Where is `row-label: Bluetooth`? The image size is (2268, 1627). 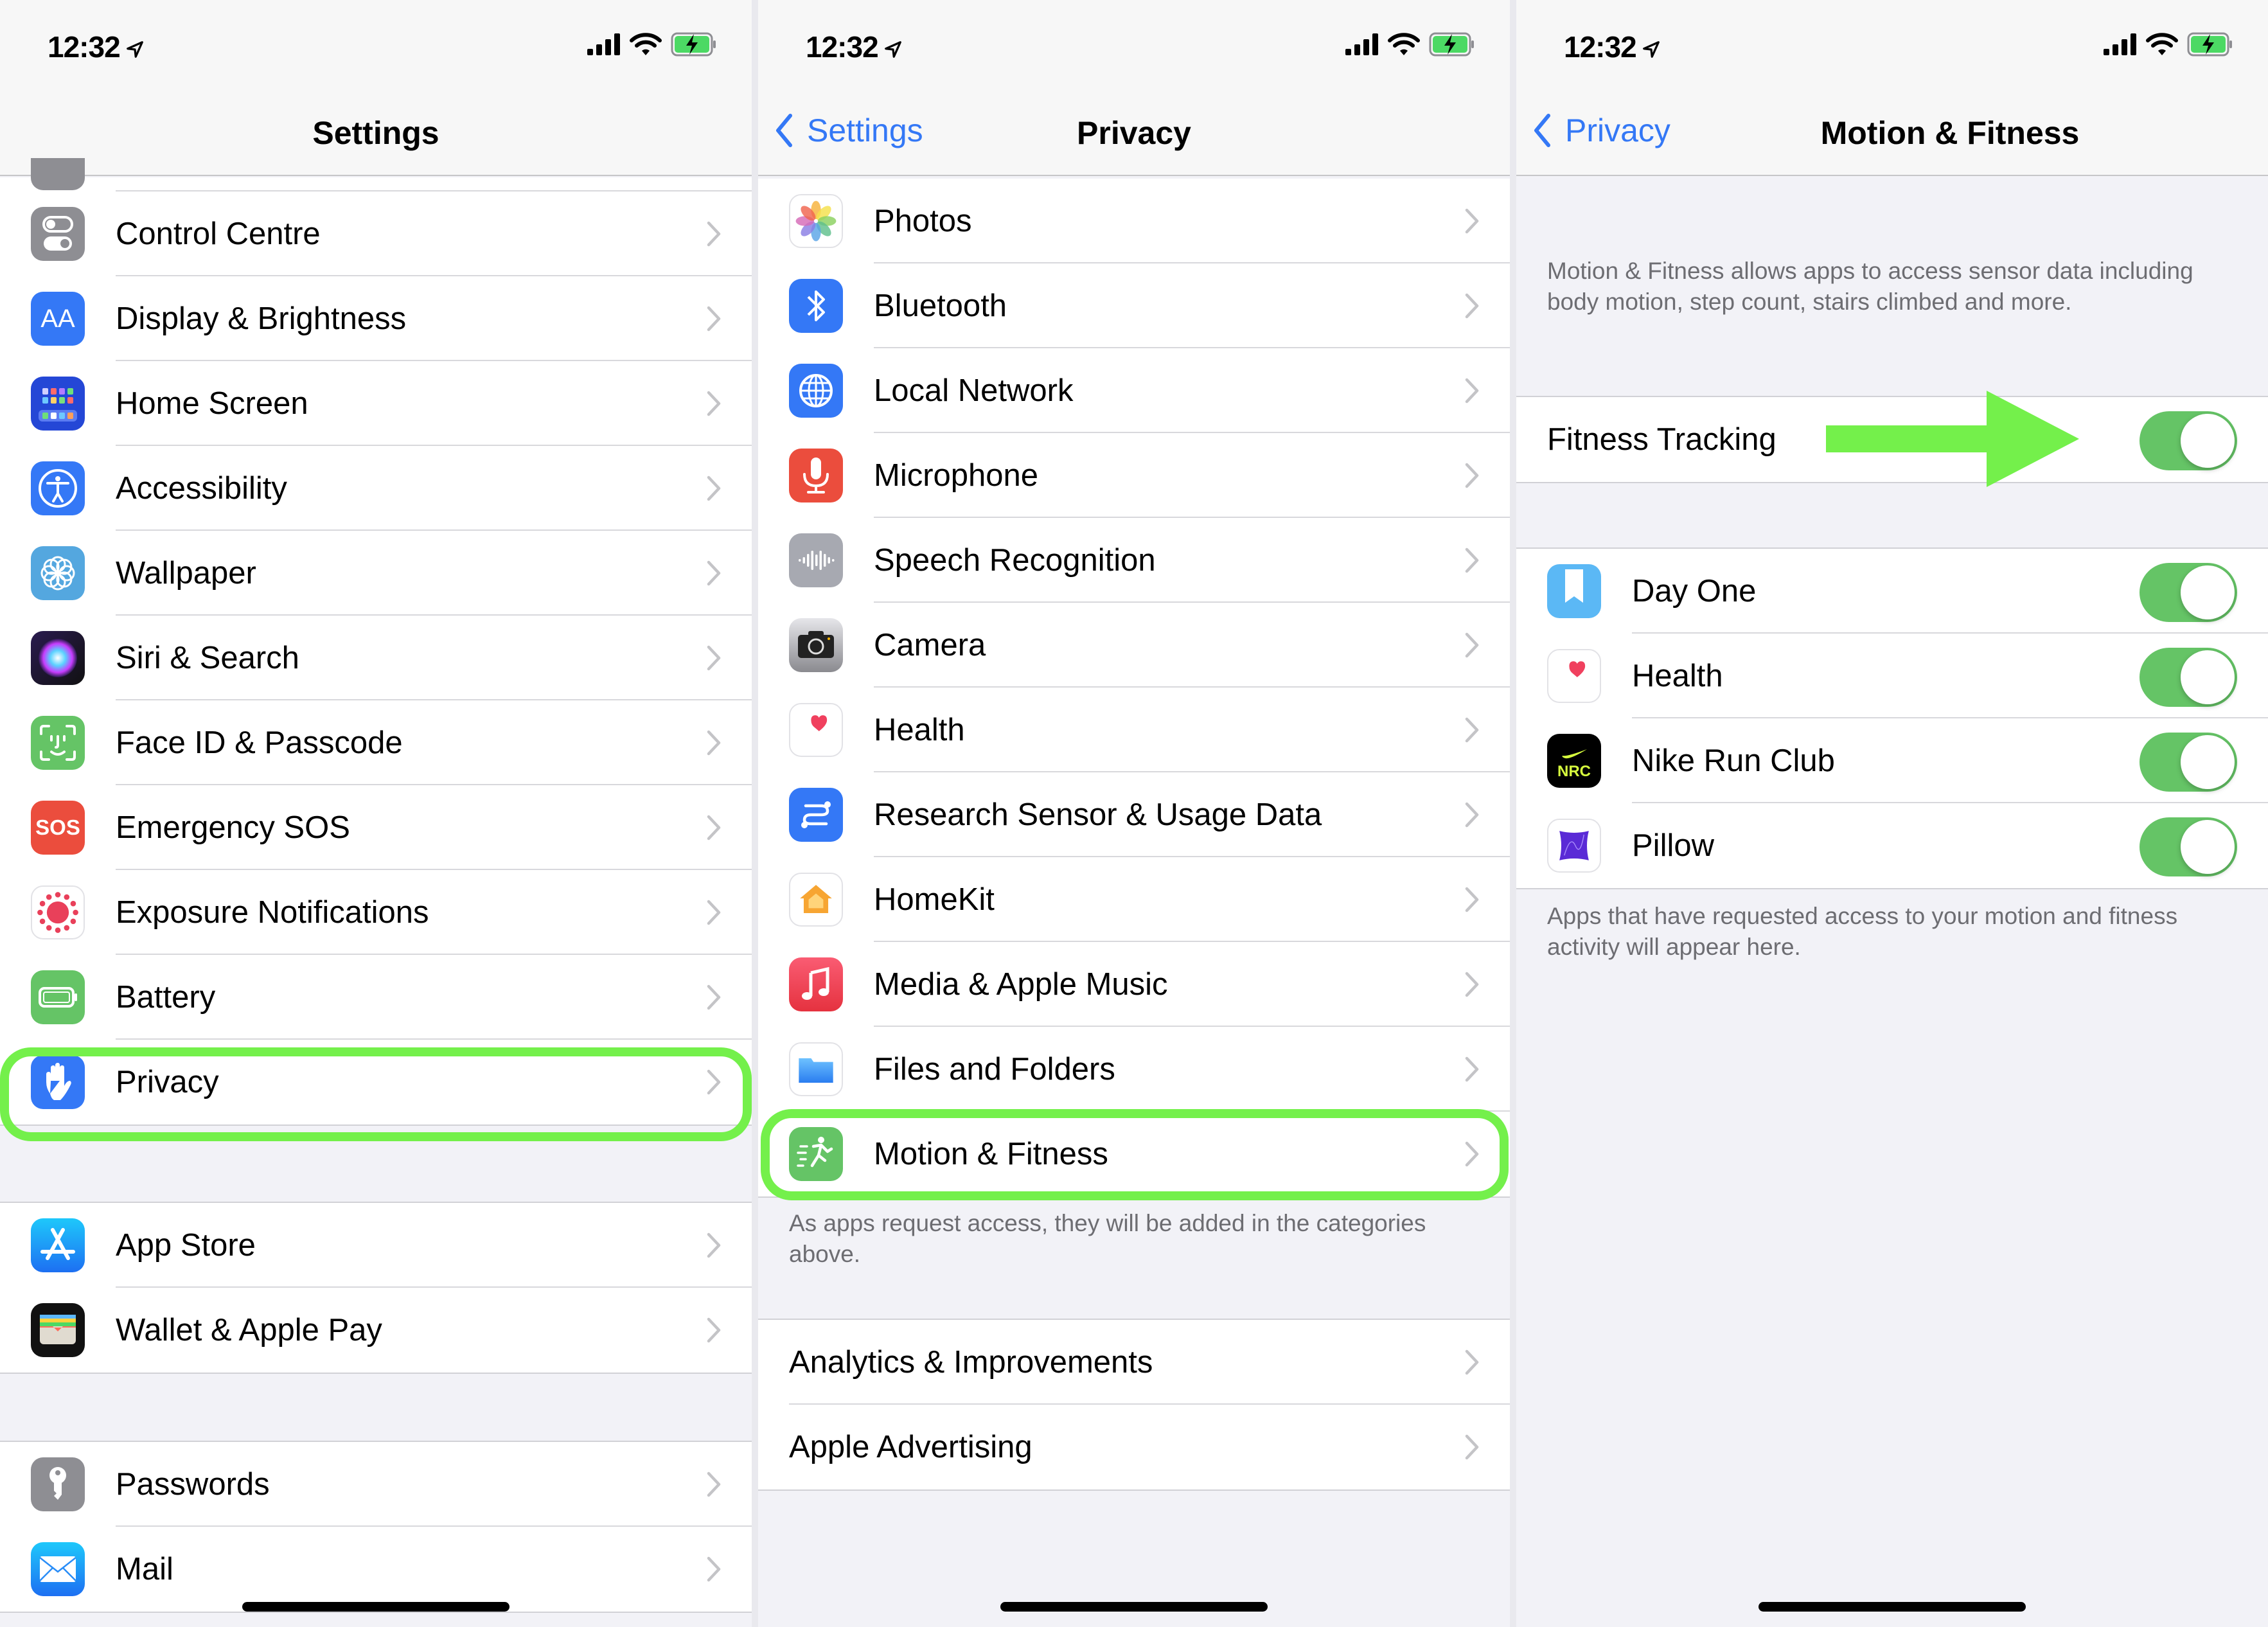 row-label: Bluetooth is located at coordinates (940, 306).